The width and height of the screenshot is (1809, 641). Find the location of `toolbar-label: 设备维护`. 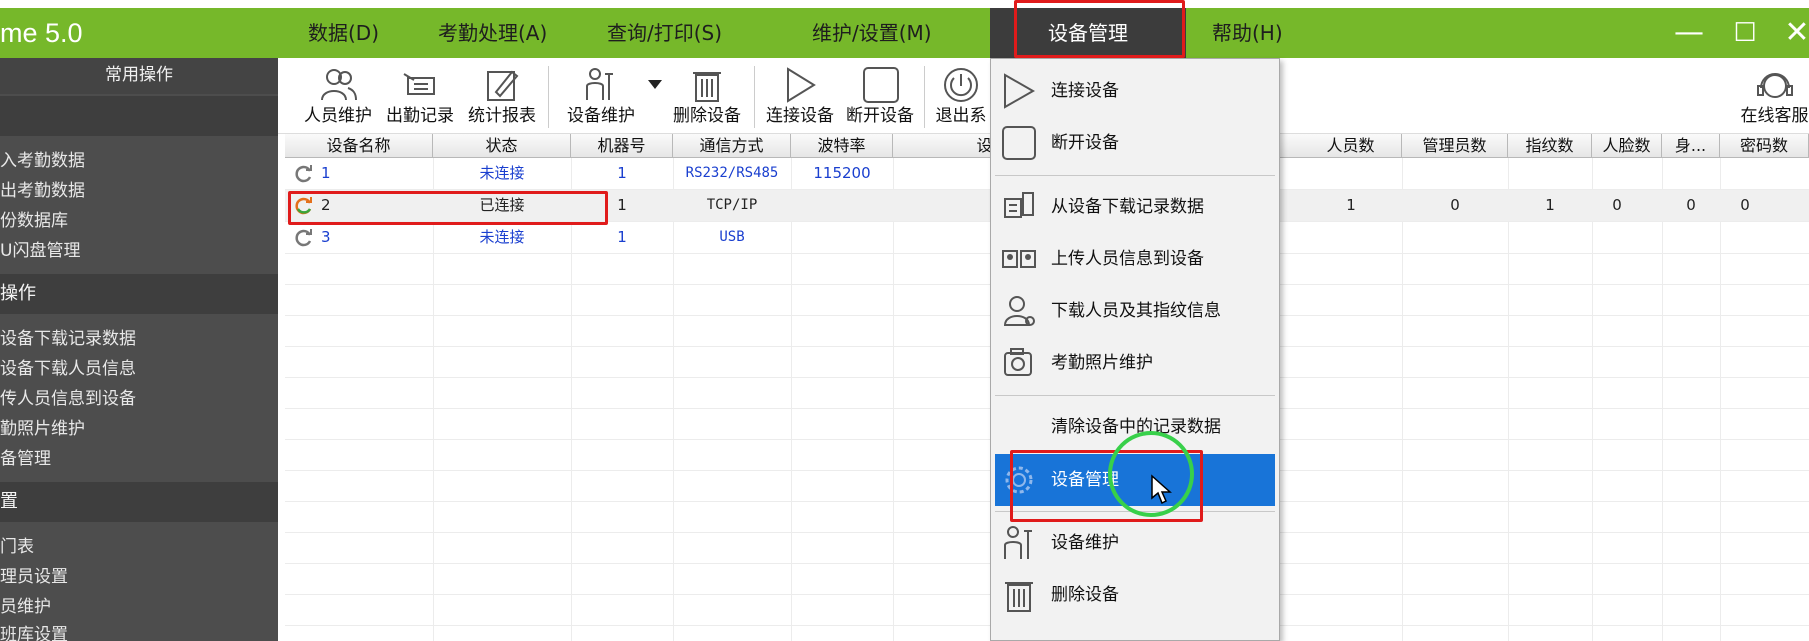

toolbar-label: 设备维护 is located at coordinates (601, 116).